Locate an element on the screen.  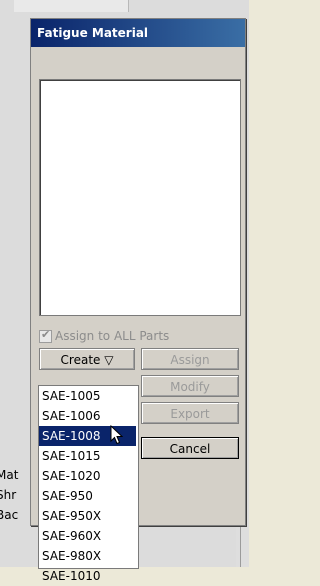
checkmark-icon: ✔ is located at coordinates (46, 334).